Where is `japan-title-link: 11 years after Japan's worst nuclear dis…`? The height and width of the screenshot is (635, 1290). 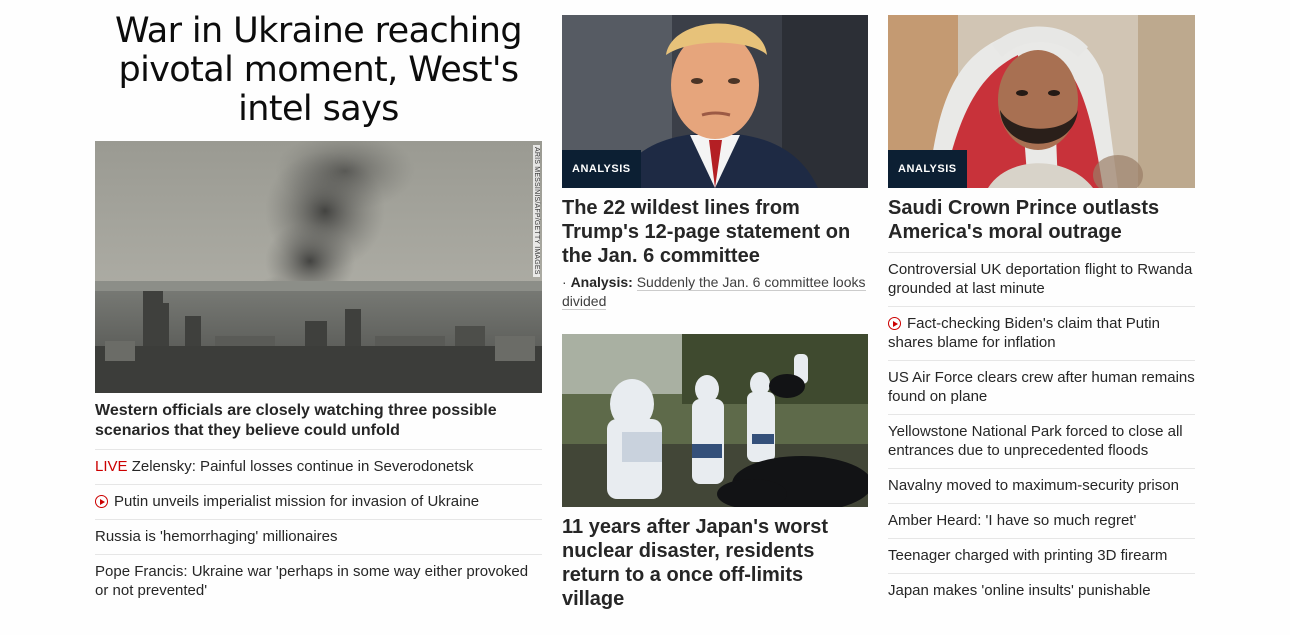 japan-title-link: 11 years after Japan's worst nuclear dis… is located at coordinates (715, 563).